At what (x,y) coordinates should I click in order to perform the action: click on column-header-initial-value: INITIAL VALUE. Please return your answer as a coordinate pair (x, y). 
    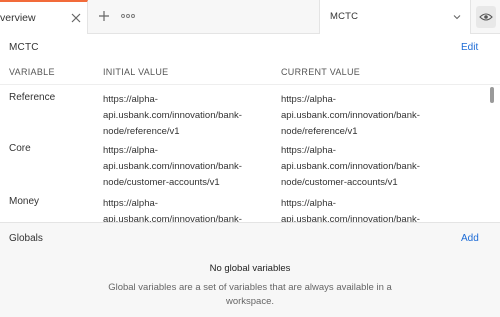
    Looking at the image, I should click on (136, 72).